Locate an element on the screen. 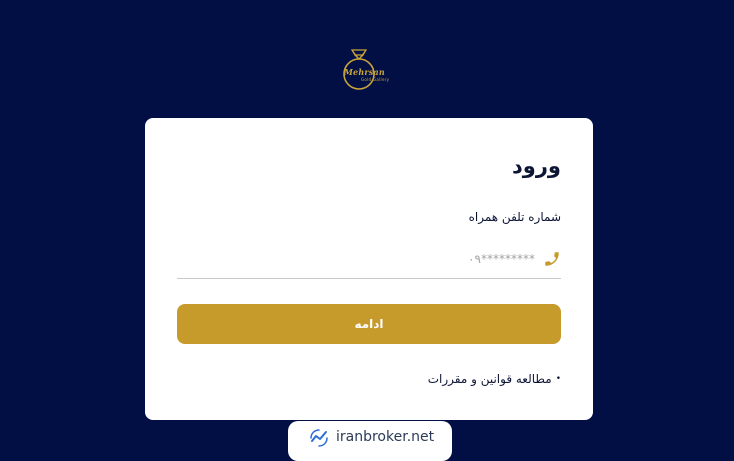 The width and height of the screenshot is (734, 461). chart-trend-icon is located at coordinates (319, 438).